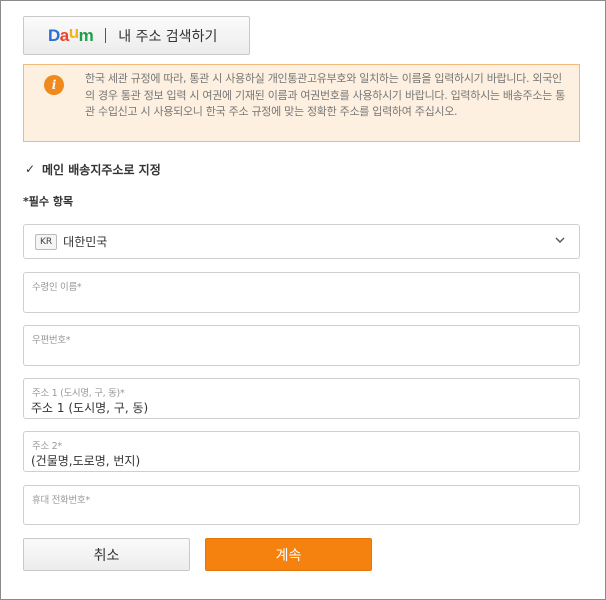 Image resolution: width=606 pixels, height=600 pixels. What do you see at coordinates (57, 287) in the screenshot?
I see `recipient-name-label: 수령인 이름*` at bounding box center [57, 287].